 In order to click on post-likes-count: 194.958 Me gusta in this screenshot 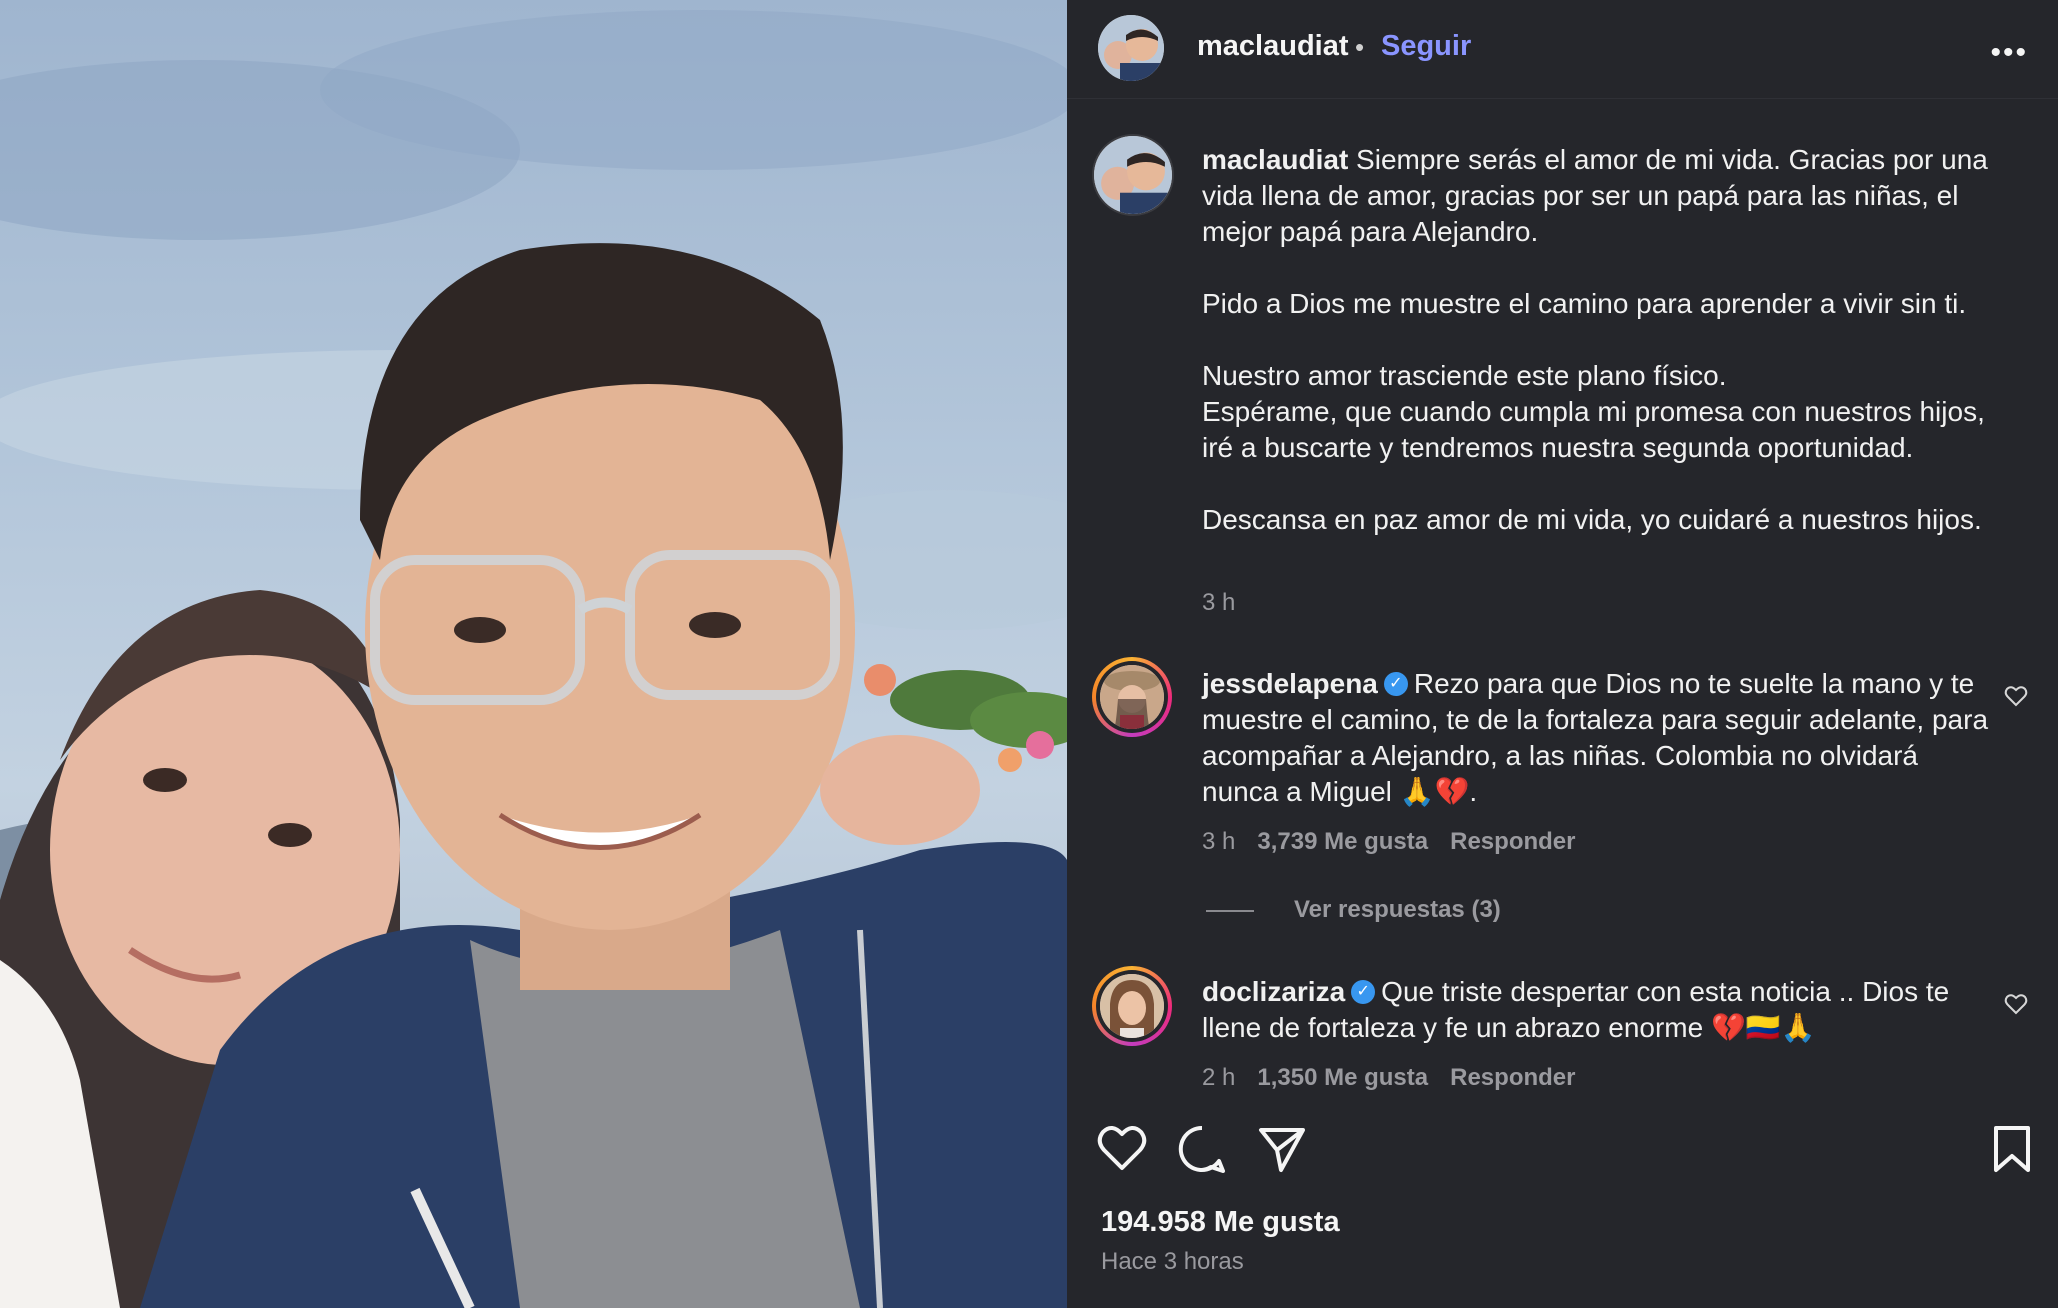, I will do `click(1220, 1222)`.